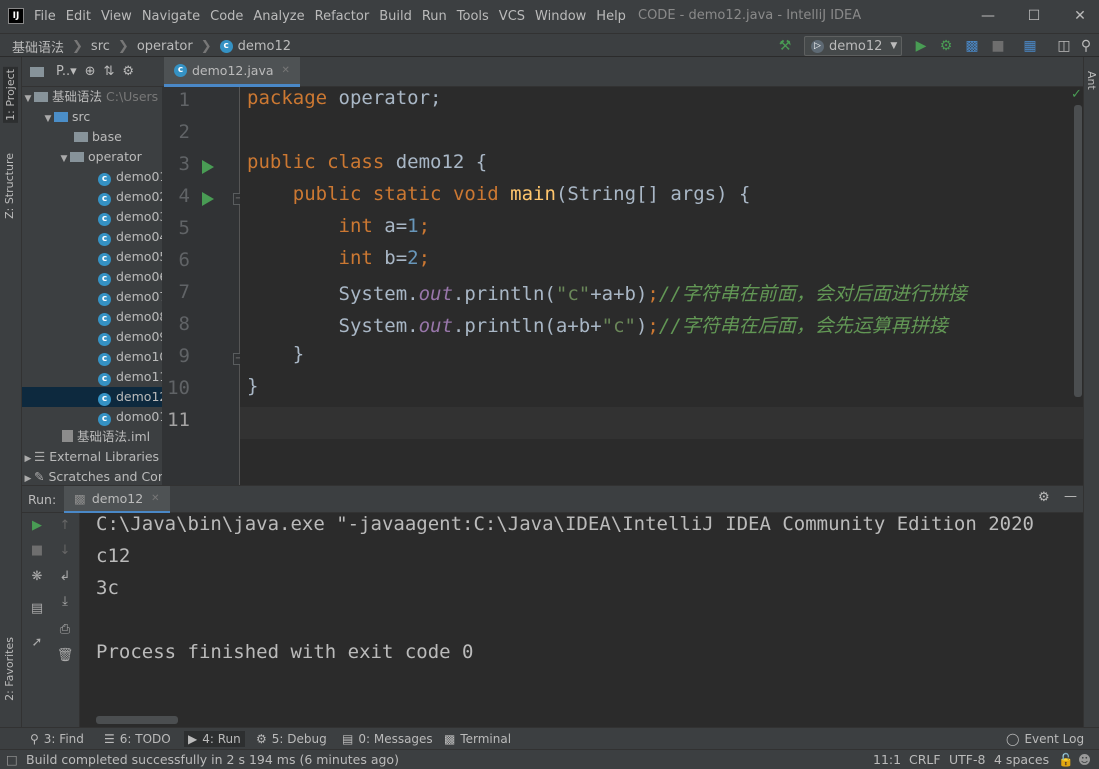 The height and width of the screenshot is (769, 1099). Describe the element at coordinates (92, 197) in the screenshot. I see `tree-item-class: c demo02` at that location.